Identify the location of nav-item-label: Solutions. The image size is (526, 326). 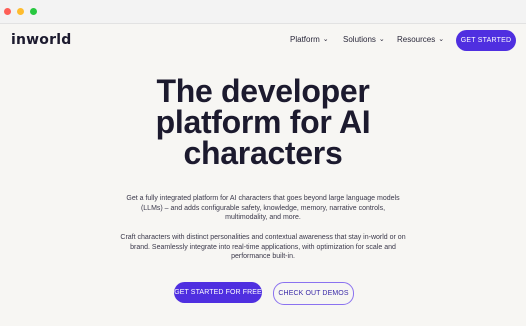
(359, 39).